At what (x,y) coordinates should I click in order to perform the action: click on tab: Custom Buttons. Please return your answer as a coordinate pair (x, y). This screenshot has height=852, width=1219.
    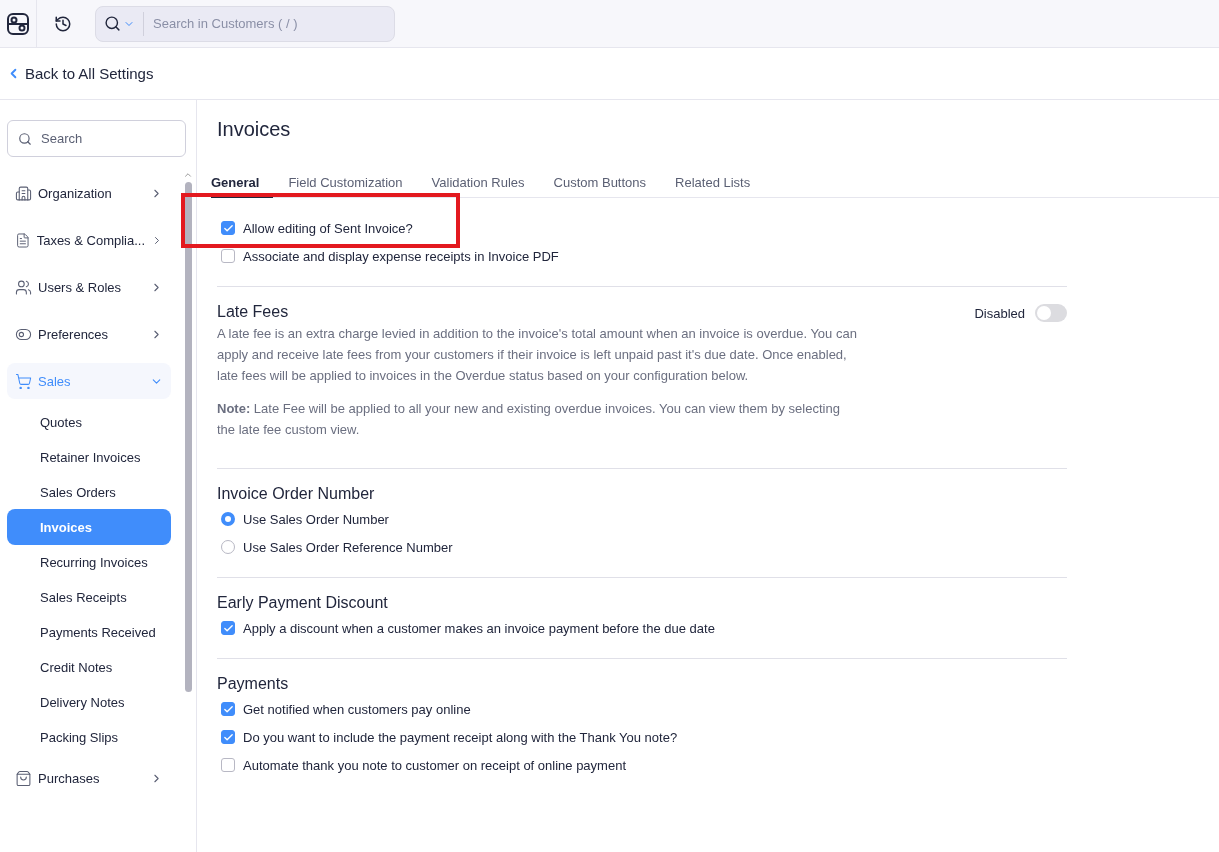
    Looking at the image, I should click on (607, 186).